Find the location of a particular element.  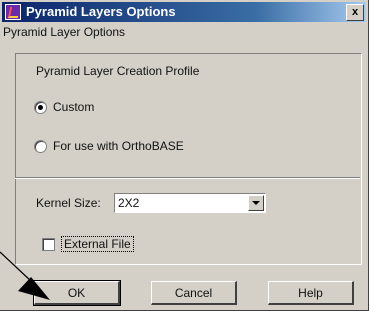

separator is located at coordinates (187, 178).